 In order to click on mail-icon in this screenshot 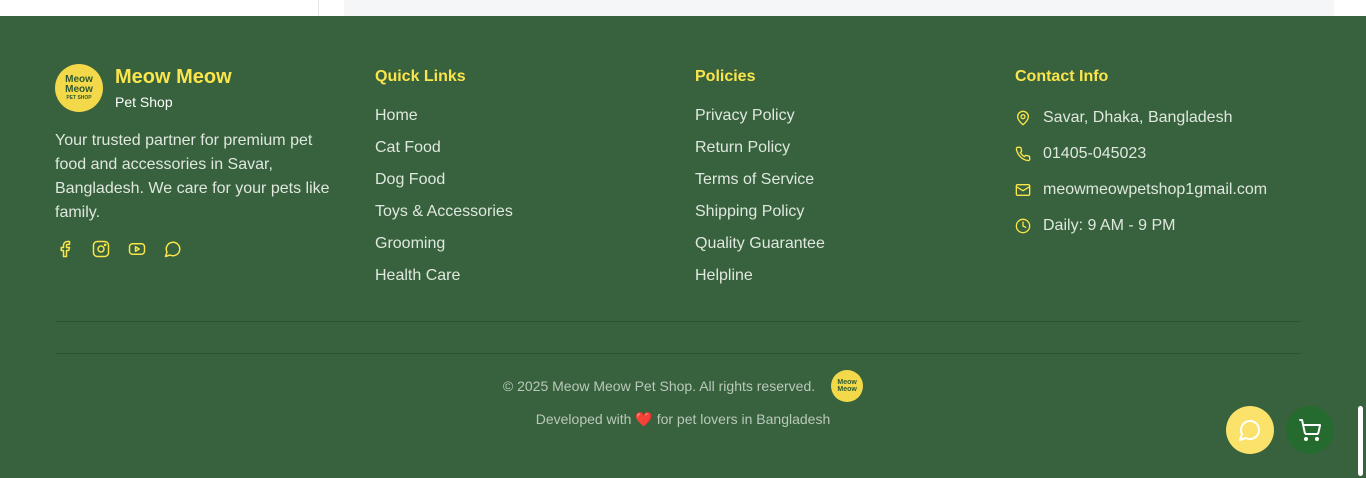, I will do `click(1023, 190)`.